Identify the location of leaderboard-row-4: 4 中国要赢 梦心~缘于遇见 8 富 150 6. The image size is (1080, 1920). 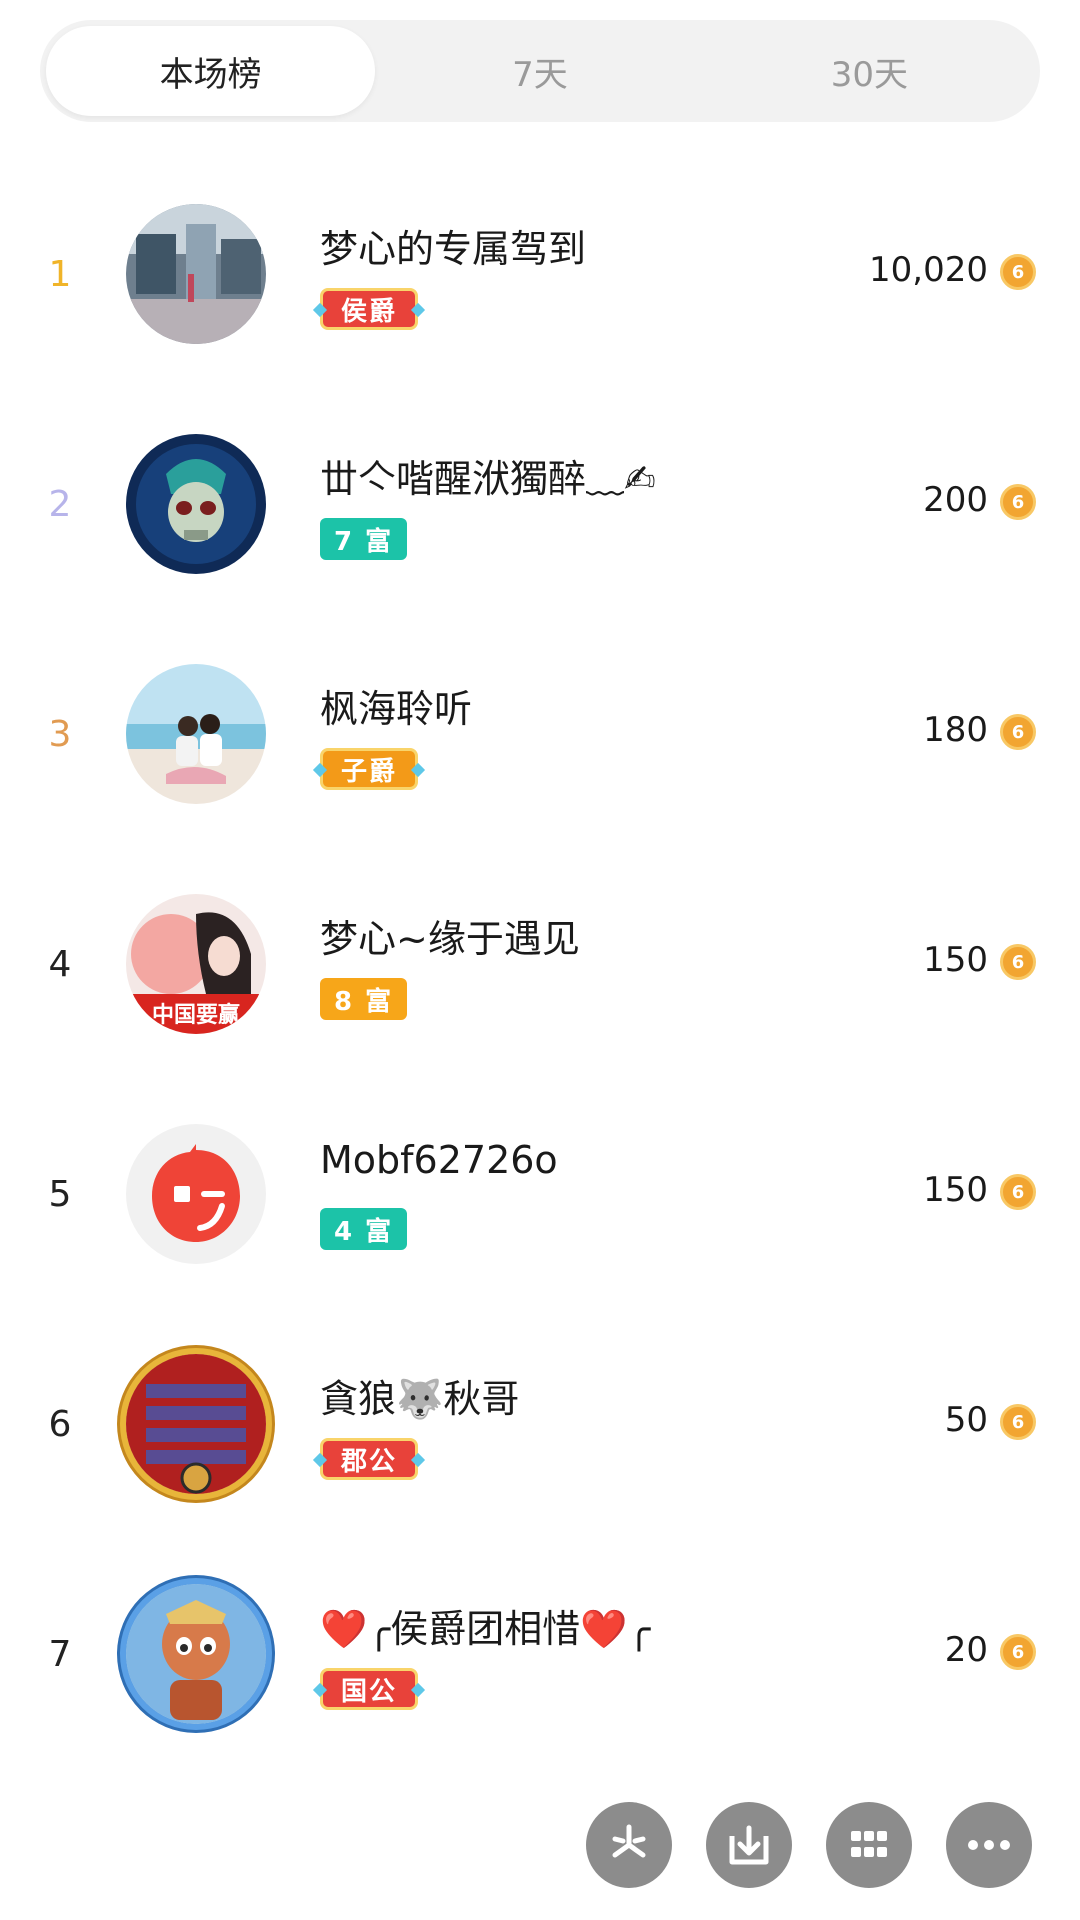
(540, 965).